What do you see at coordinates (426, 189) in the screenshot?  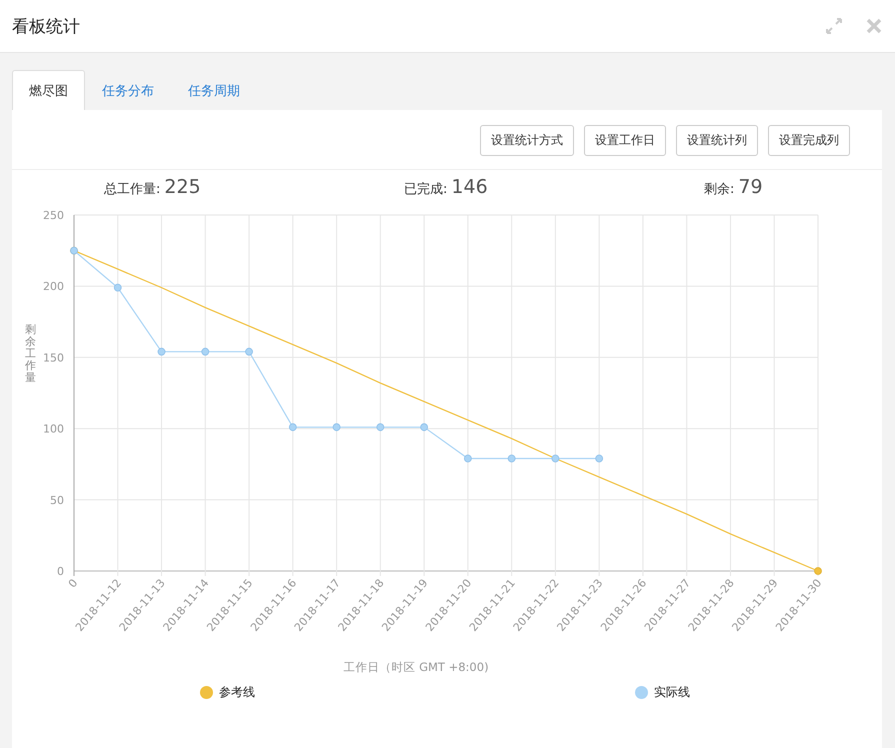 I see `stat-label: 已完成:` at bounding box center [426, 189].